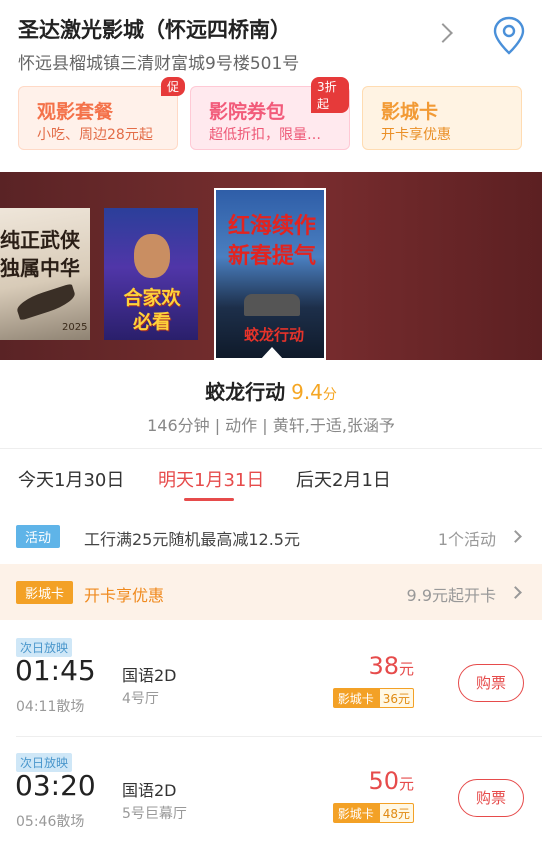  I want to click on card-title: 影院券包, so click(247, 112).